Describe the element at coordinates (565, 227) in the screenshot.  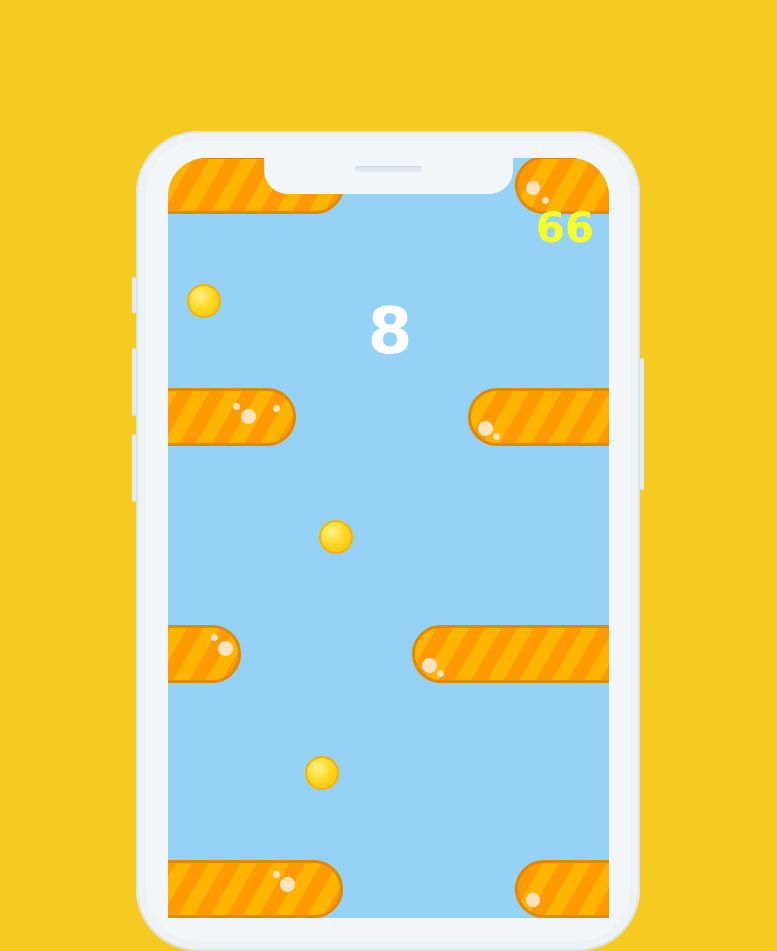
I see `coin-count-display: 66` at that location.